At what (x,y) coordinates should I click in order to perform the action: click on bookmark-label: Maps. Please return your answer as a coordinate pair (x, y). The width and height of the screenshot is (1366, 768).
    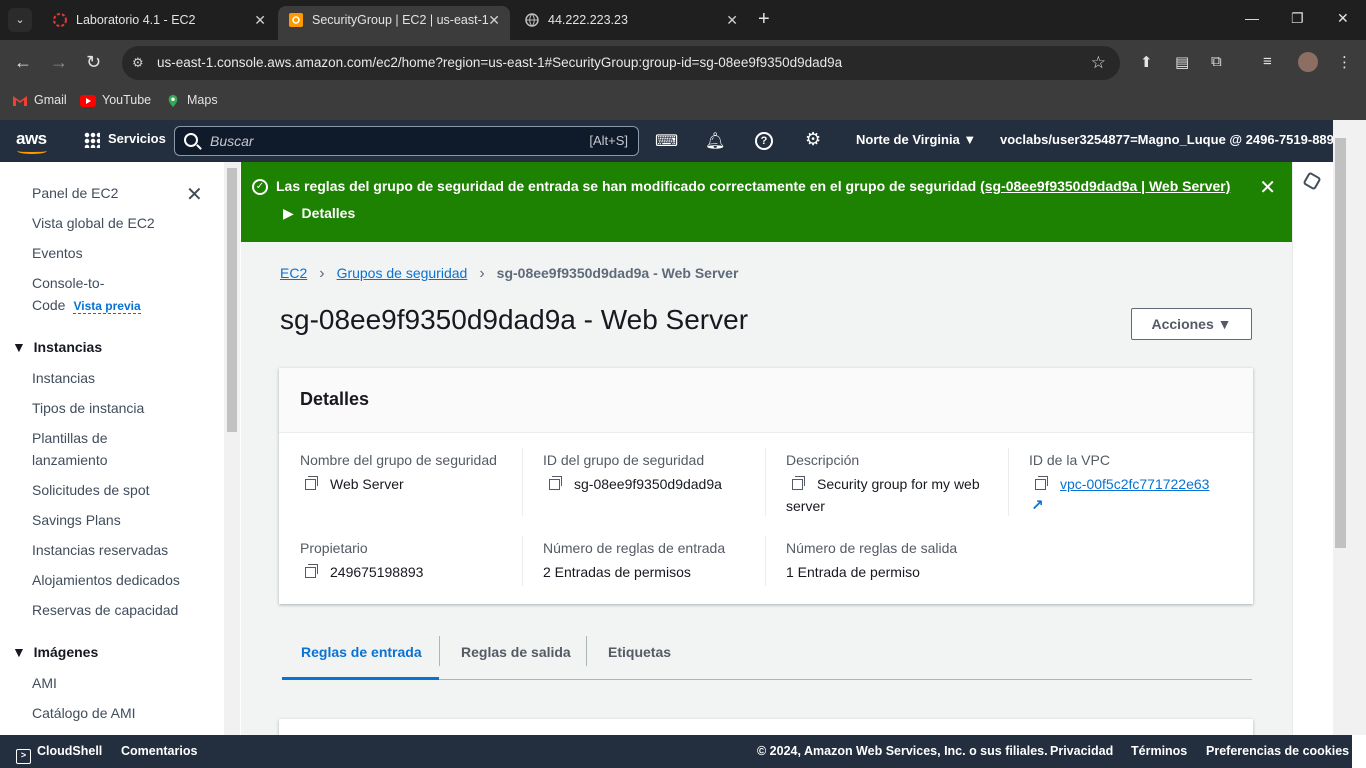
    Looking at the image, I should click on (202, 100).